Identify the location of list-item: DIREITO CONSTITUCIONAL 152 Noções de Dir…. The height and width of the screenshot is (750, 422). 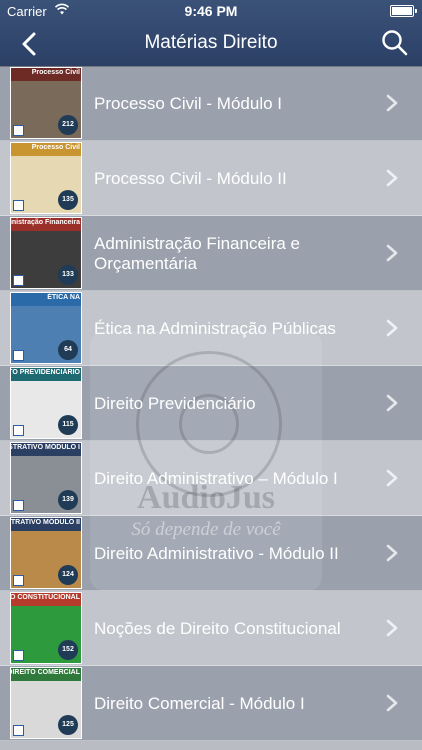
(211, 628).